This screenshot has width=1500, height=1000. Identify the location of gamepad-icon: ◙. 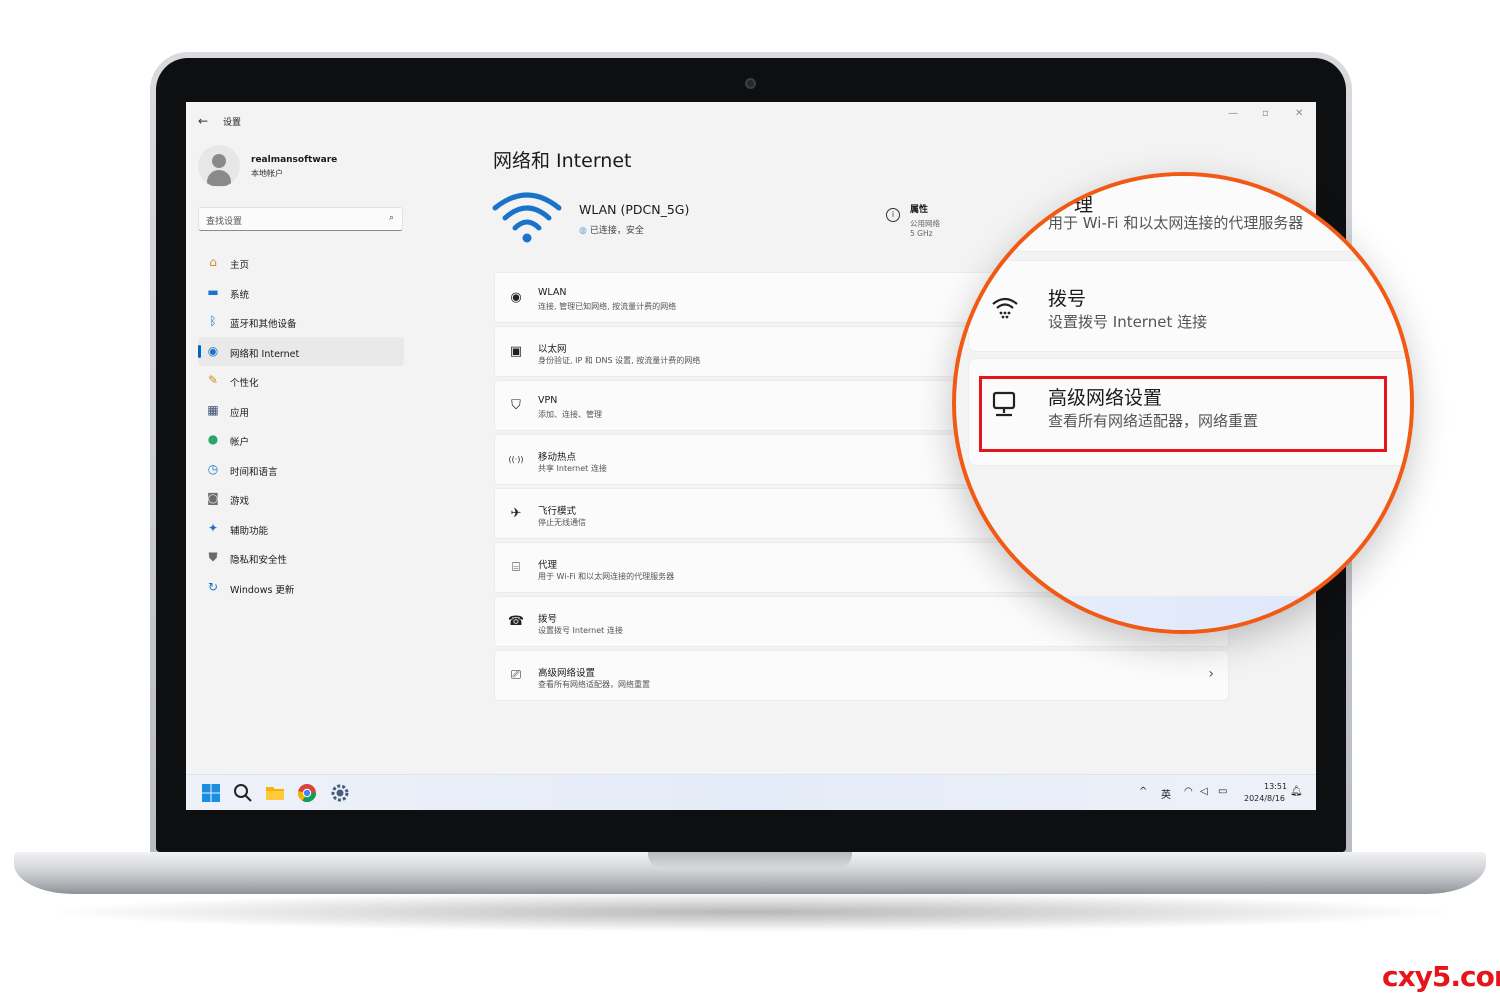
(213, 498).